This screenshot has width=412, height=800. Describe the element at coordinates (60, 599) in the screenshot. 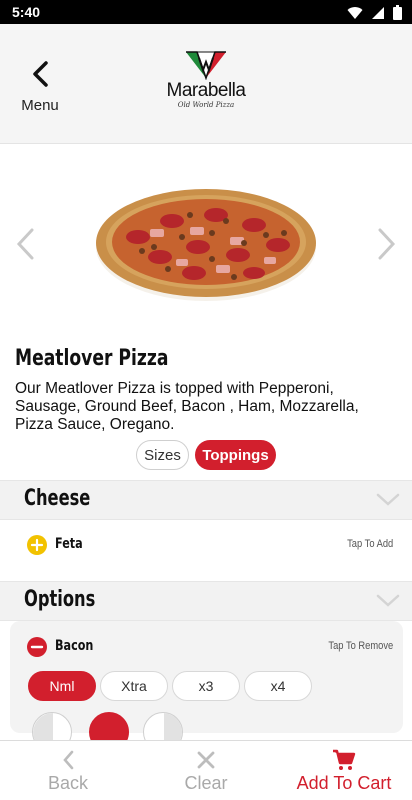

I see `section-options-title: Options` at that location.